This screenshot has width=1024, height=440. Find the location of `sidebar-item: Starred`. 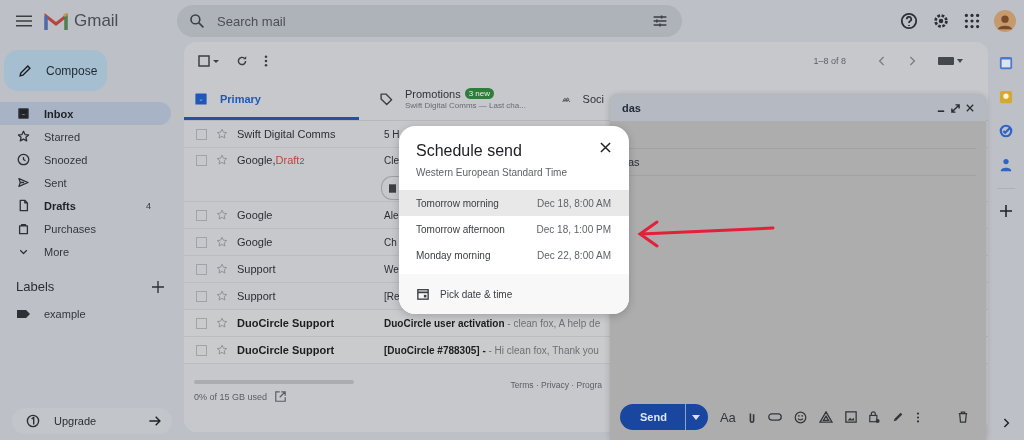

sidebar-item: Starred is located at coordinates (85, 136).